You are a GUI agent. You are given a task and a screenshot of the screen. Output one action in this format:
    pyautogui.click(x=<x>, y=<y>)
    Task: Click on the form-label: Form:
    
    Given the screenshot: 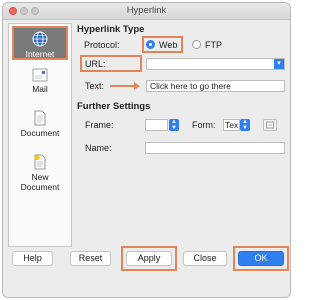 What is the action you would take?
    pyautogui.click(x=204, y=125)
    